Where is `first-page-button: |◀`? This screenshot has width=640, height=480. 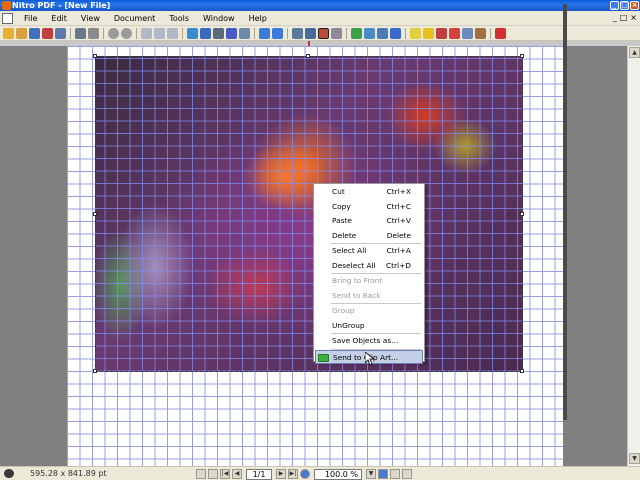 first-page-button: |◀ is located at coordinates (225, 474).